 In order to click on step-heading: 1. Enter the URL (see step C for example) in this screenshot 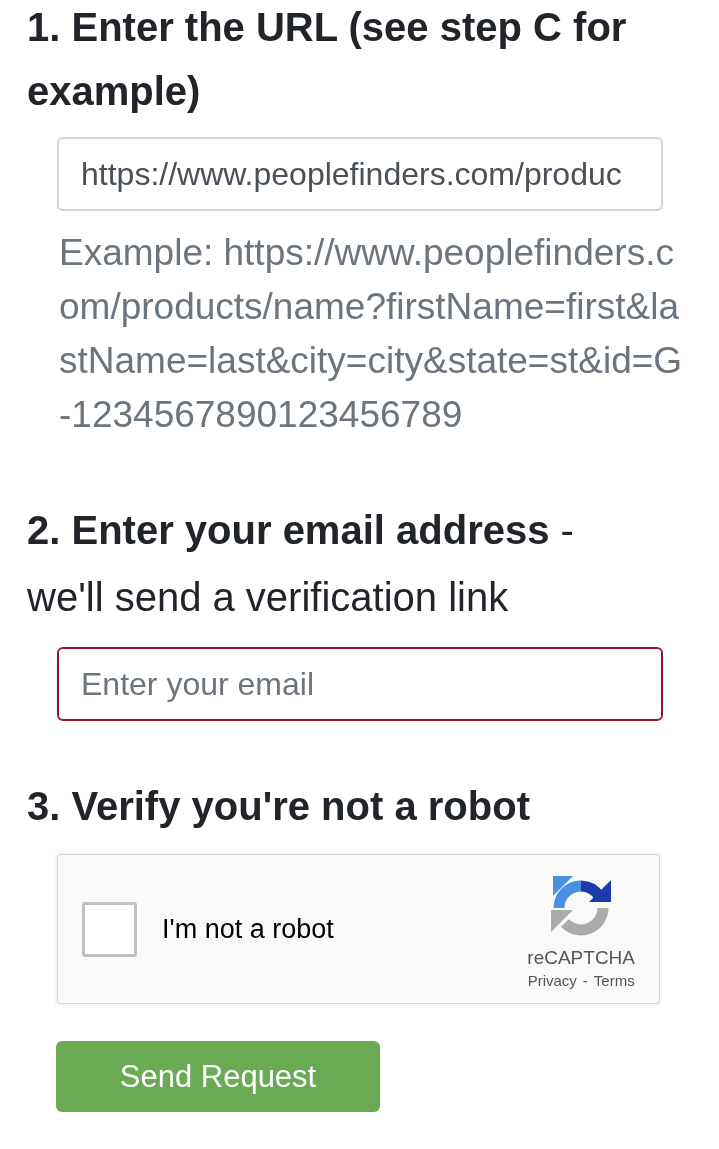, I will do `click(327, 59)`.